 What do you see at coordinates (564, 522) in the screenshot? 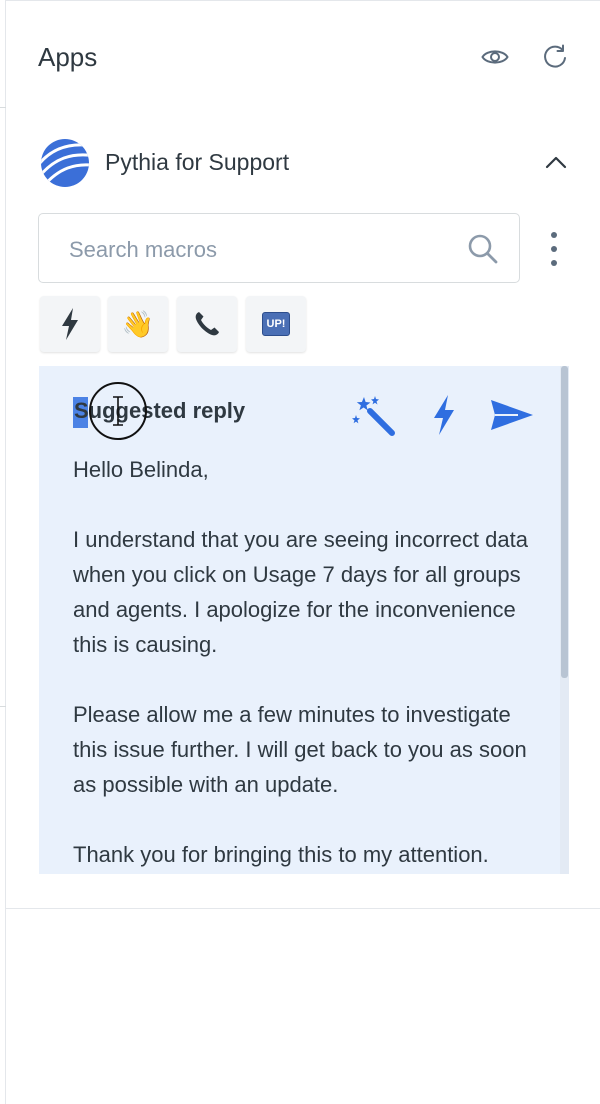
I see `scrollbar-thumb` at bounding box center [564, 522].